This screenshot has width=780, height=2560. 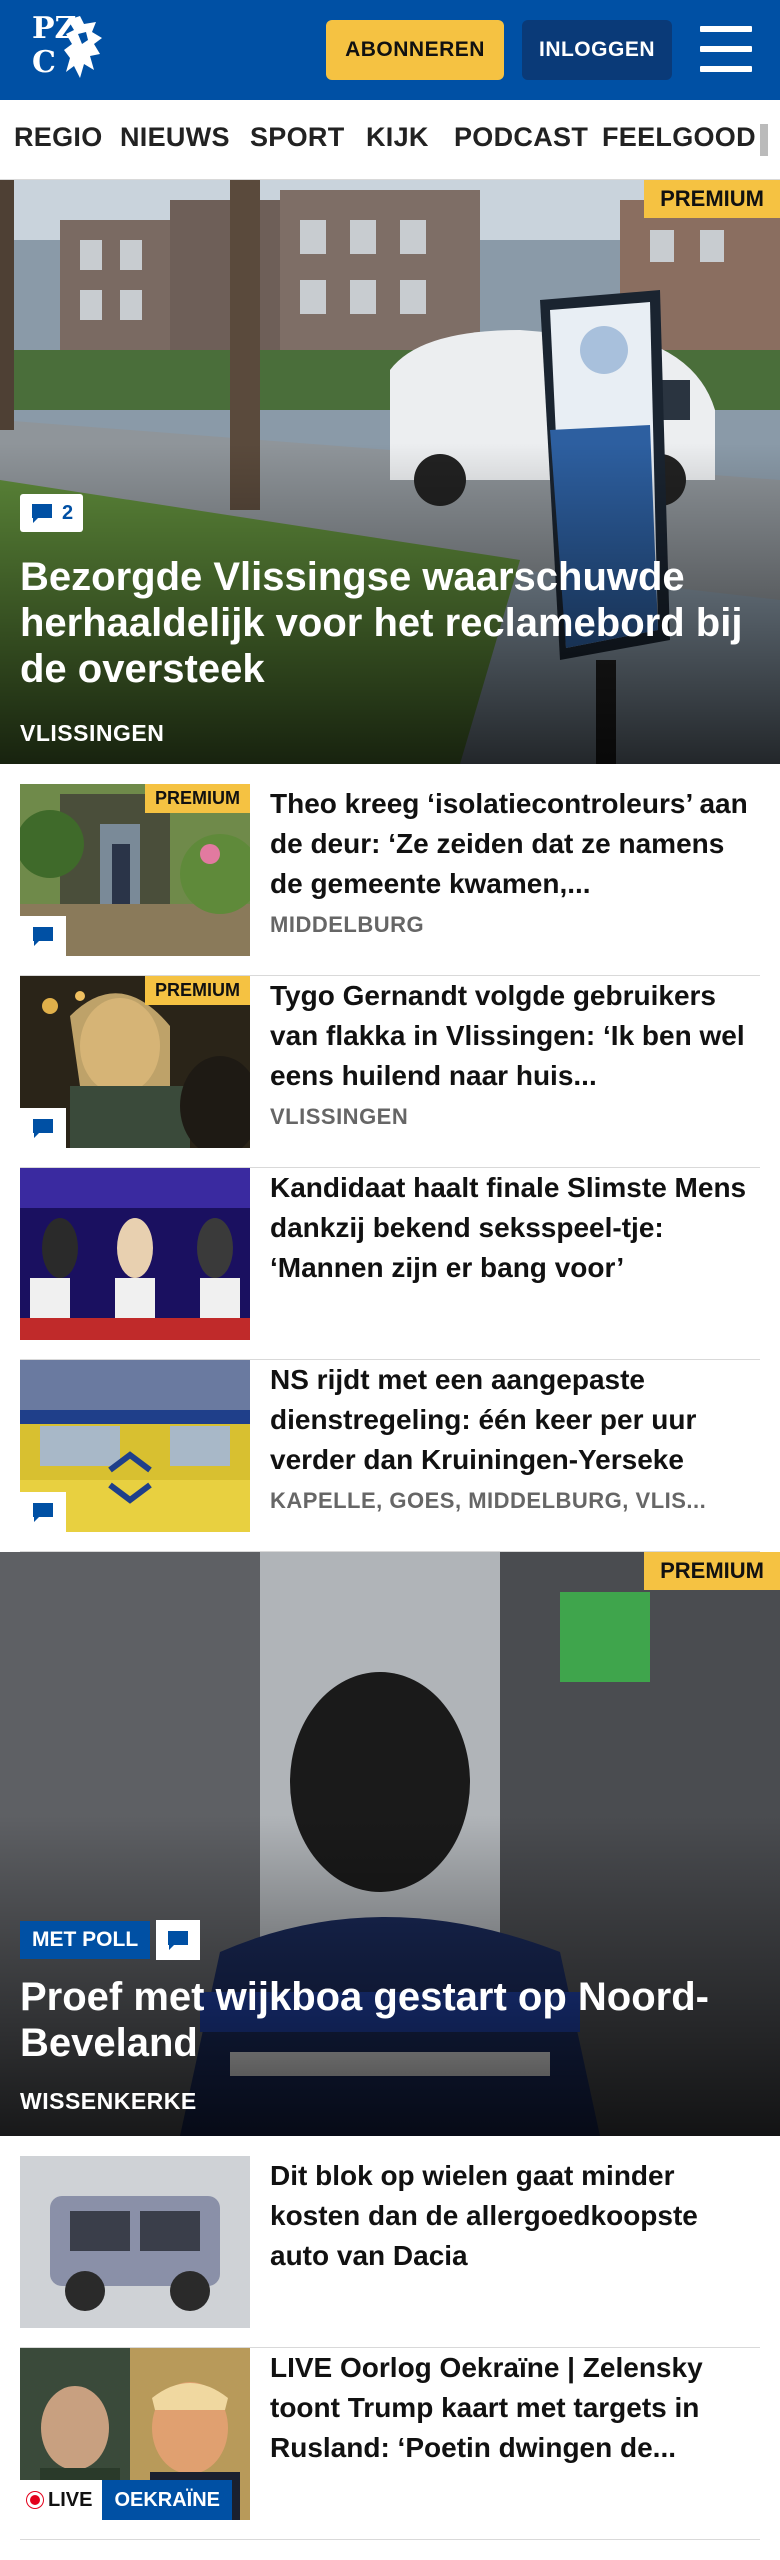 What do you see at coordinates (68, 512) in the screenshot?
I see `comment-count: 2` at bounding box center [68, 512].